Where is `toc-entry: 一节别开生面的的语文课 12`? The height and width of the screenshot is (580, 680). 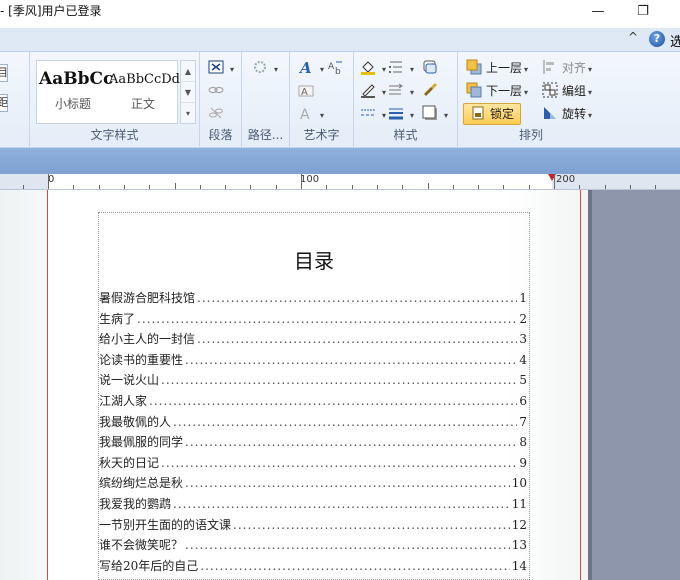
toc-entry: 一节别开生面的的语文课 12 is located at coordinates (314, 526).